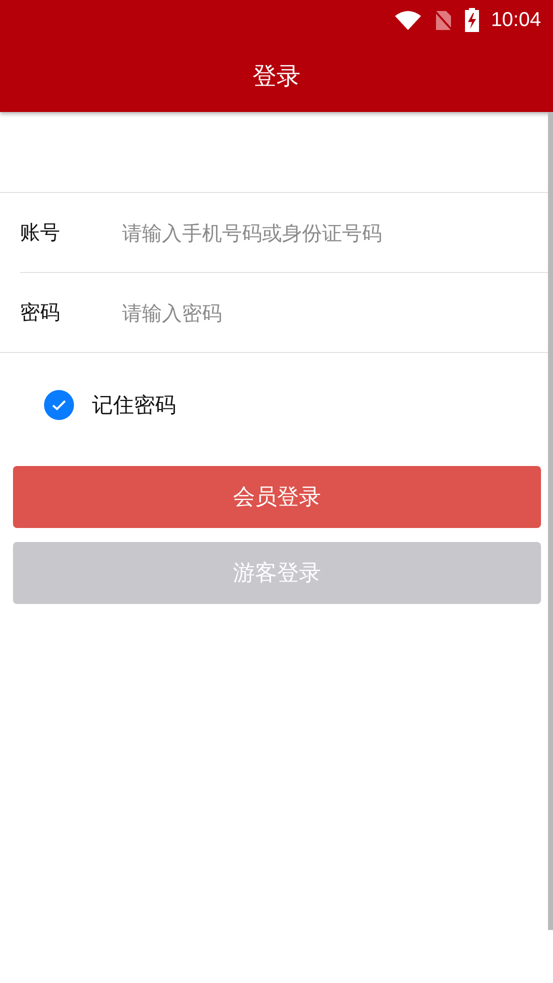  Describe the element at coordinates (407, 20) in the screenshot. I see `wifi-icon` at that location.